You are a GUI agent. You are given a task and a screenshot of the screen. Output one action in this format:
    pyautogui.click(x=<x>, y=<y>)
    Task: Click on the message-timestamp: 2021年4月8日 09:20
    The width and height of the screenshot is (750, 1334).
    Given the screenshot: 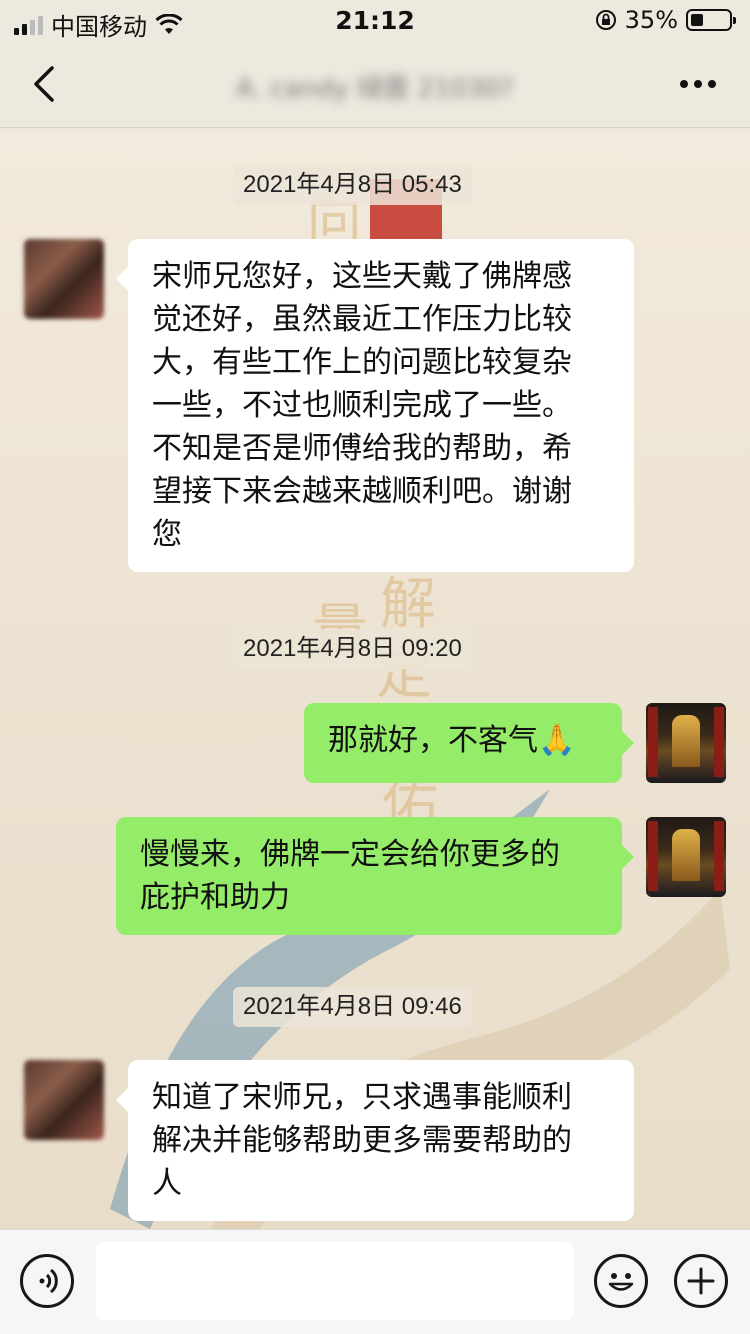 What is the action you would take?
    pyautogui.click(x=352, y=649)
    